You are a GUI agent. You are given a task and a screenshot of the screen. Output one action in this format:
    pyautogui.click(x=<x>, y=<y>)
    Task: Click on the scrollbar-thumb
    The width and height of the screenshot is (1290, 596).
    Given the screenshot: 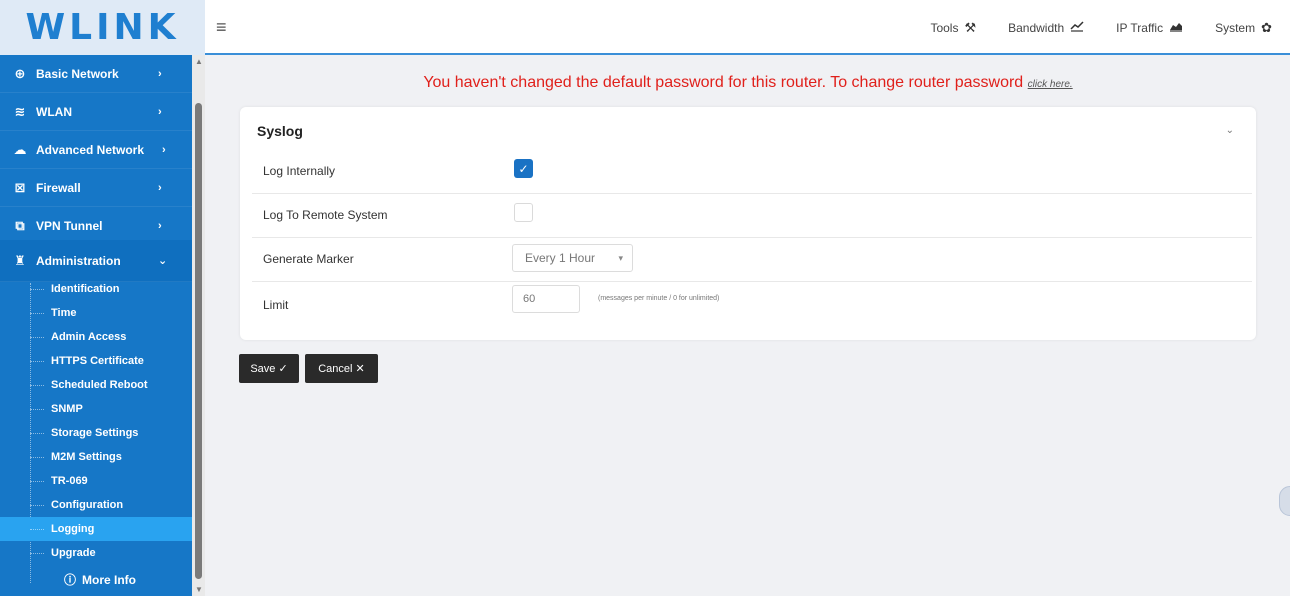 What is the action you would take?
    pyautogui.click(x=198, y=341)
    